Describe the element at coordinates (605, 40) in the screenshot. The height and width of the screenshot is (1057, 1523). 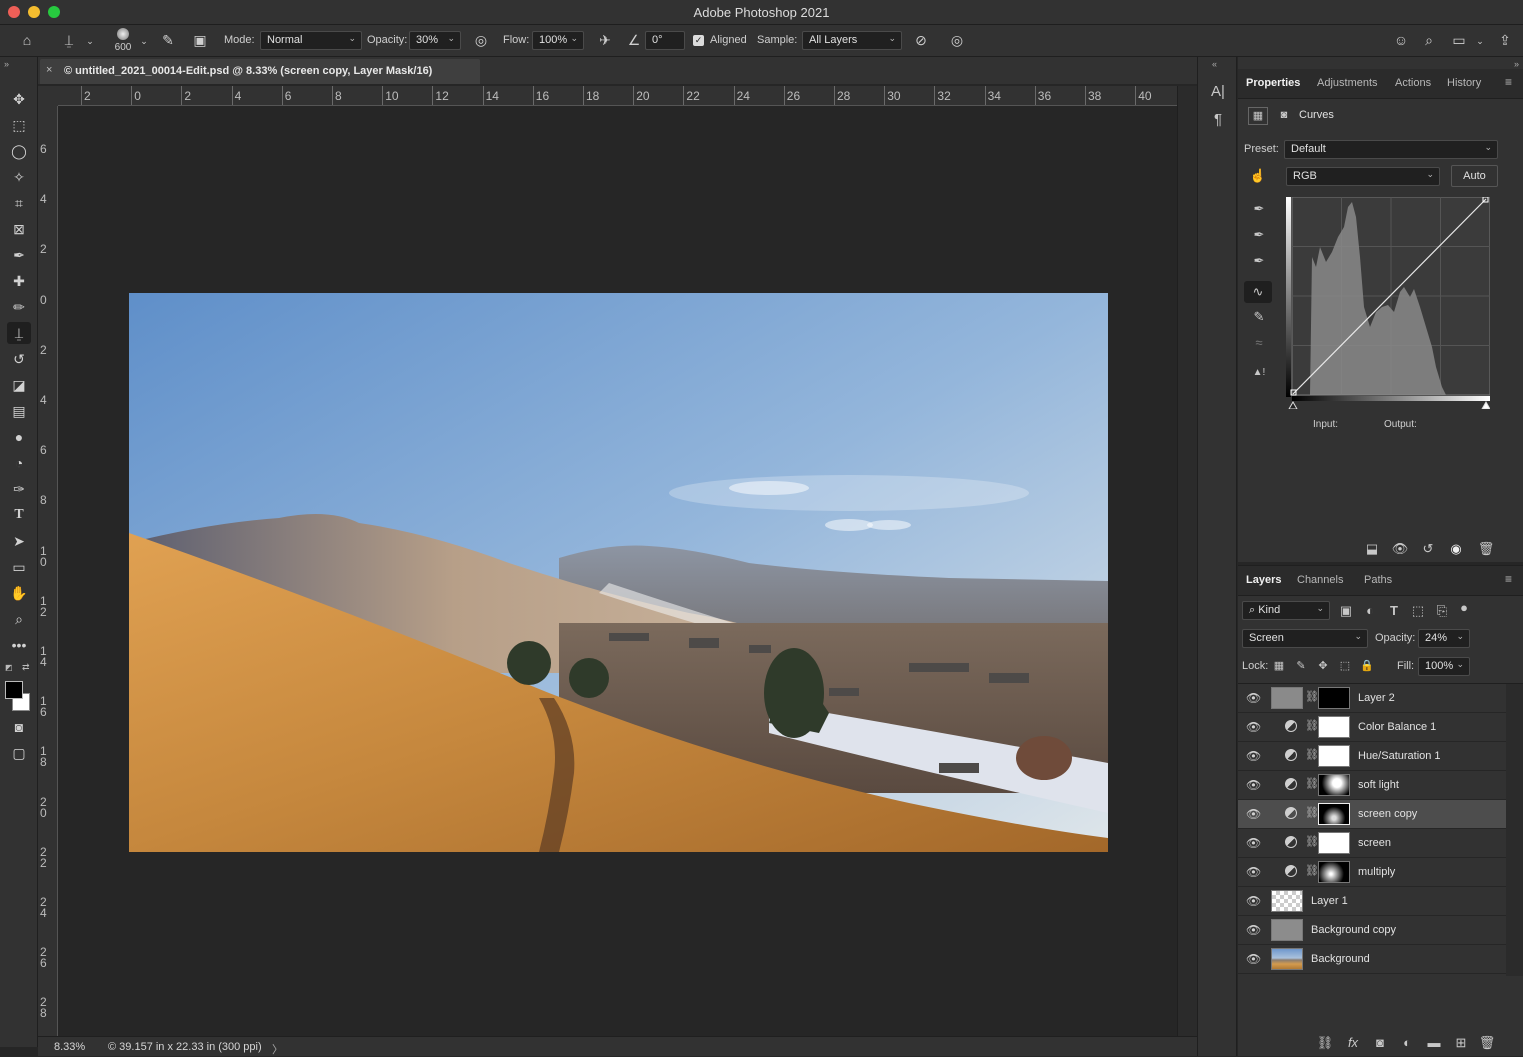
I see `airbrush-icon: ✈` at that location.